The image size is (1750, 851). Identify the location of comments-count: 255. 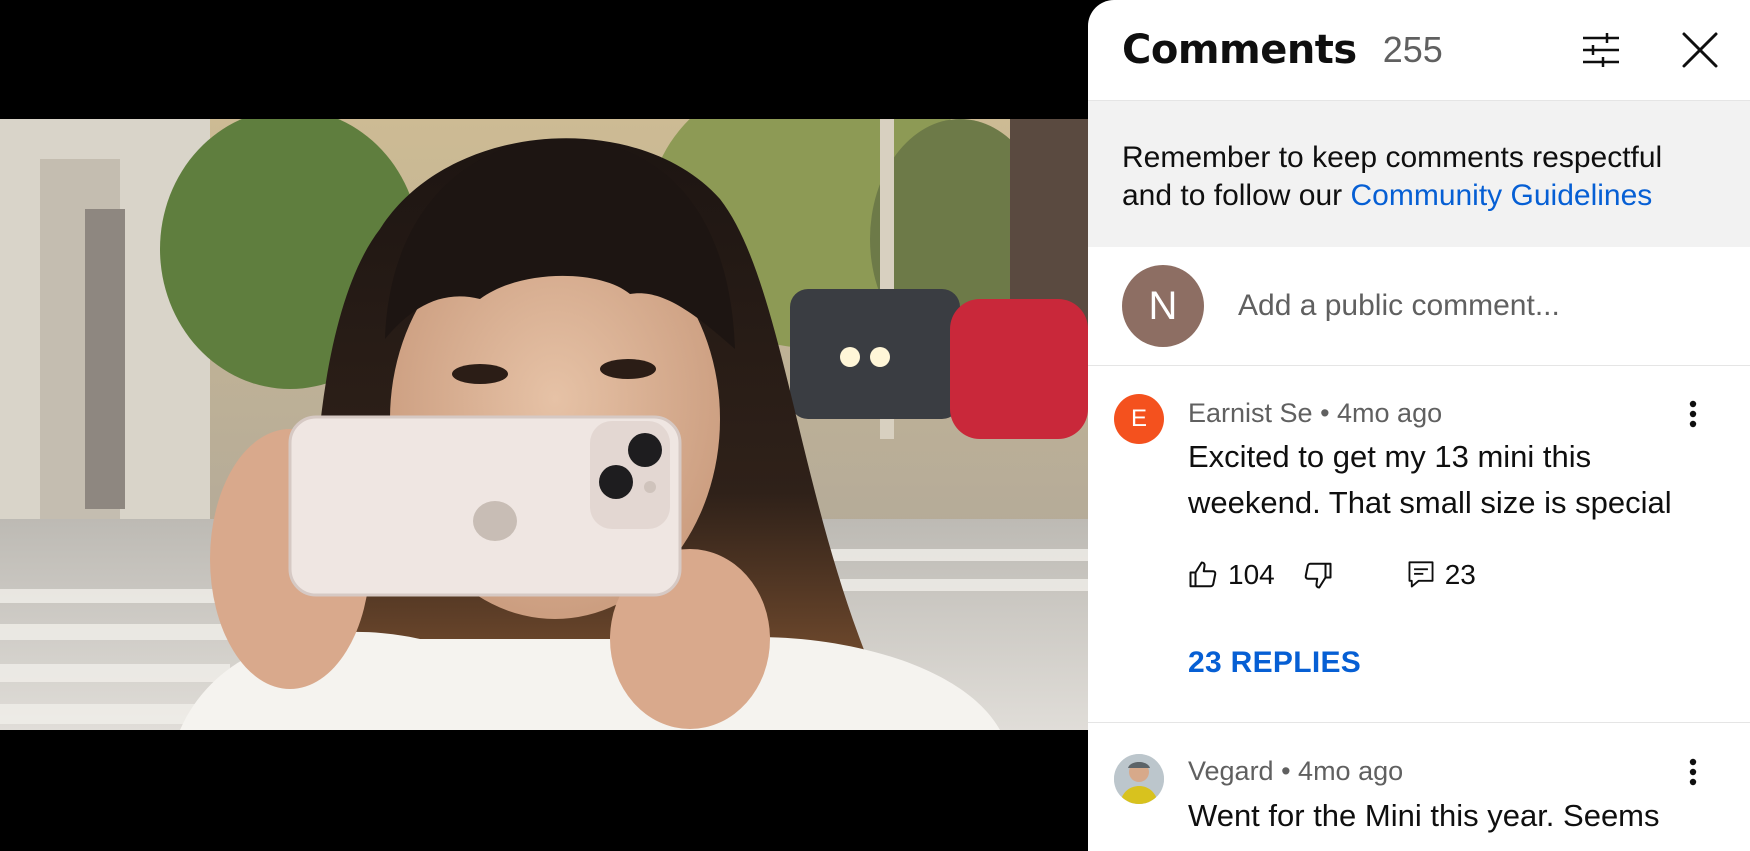
(1412, 49).